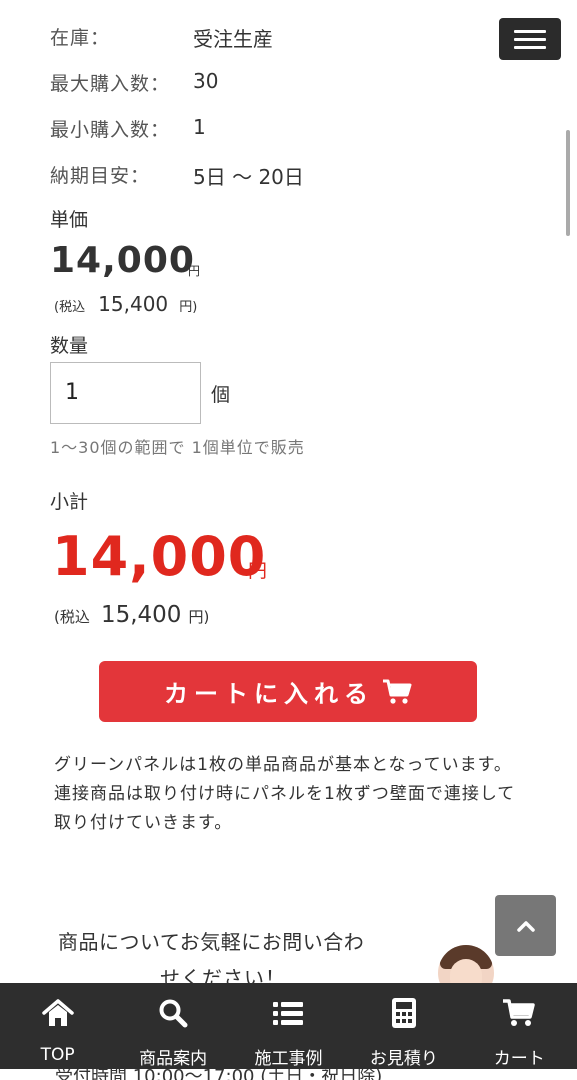 The height and width of the screenshot is (1080, 577). Describe the element at coordinates (211, 942) in the screenshot. I see `inquiry-heading-line1: 商品についてお気軽にお問い合わ` at that location.